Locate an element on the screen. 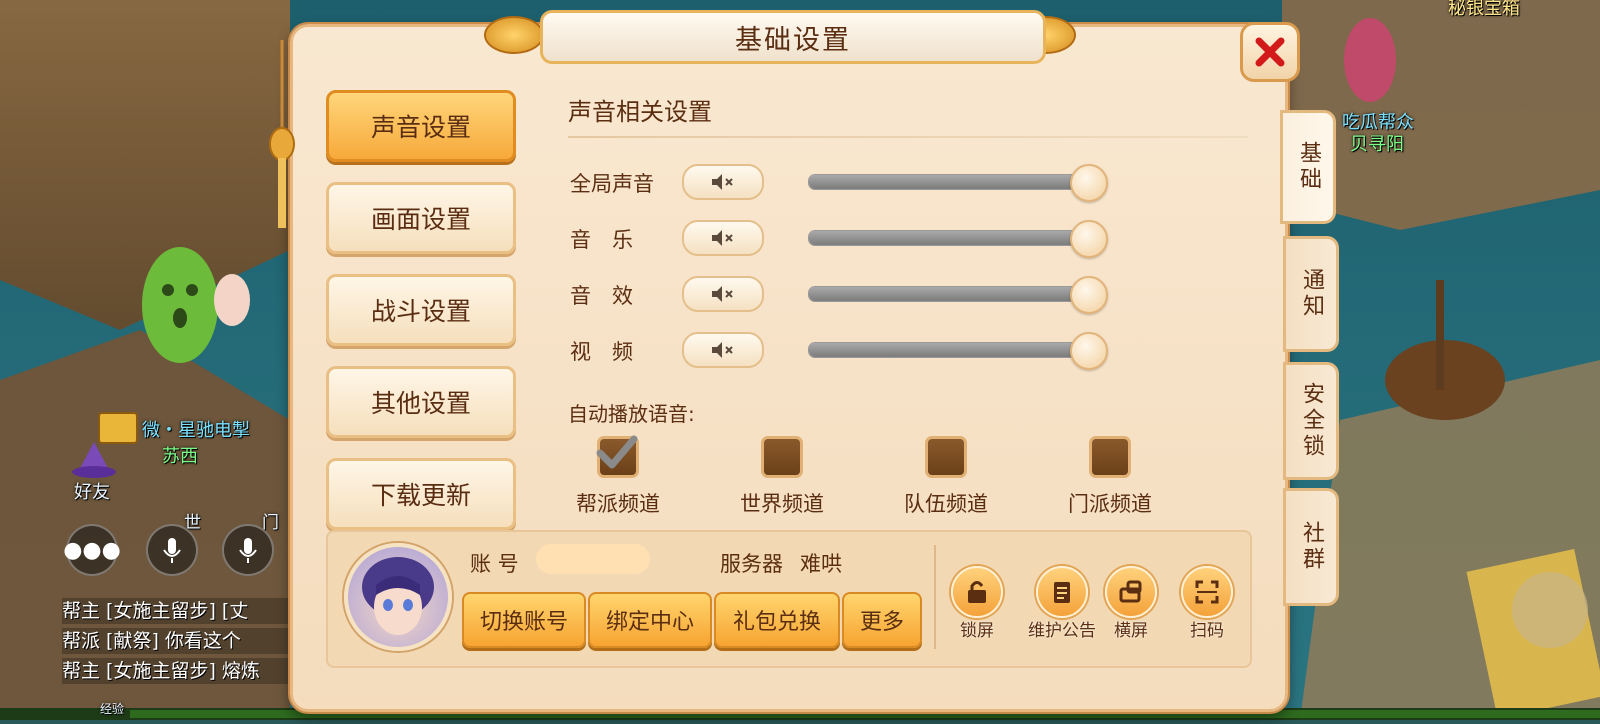 The image size is (1600, 724). dialog-title-text: 基础设置 is located at coordinates (793, 40).